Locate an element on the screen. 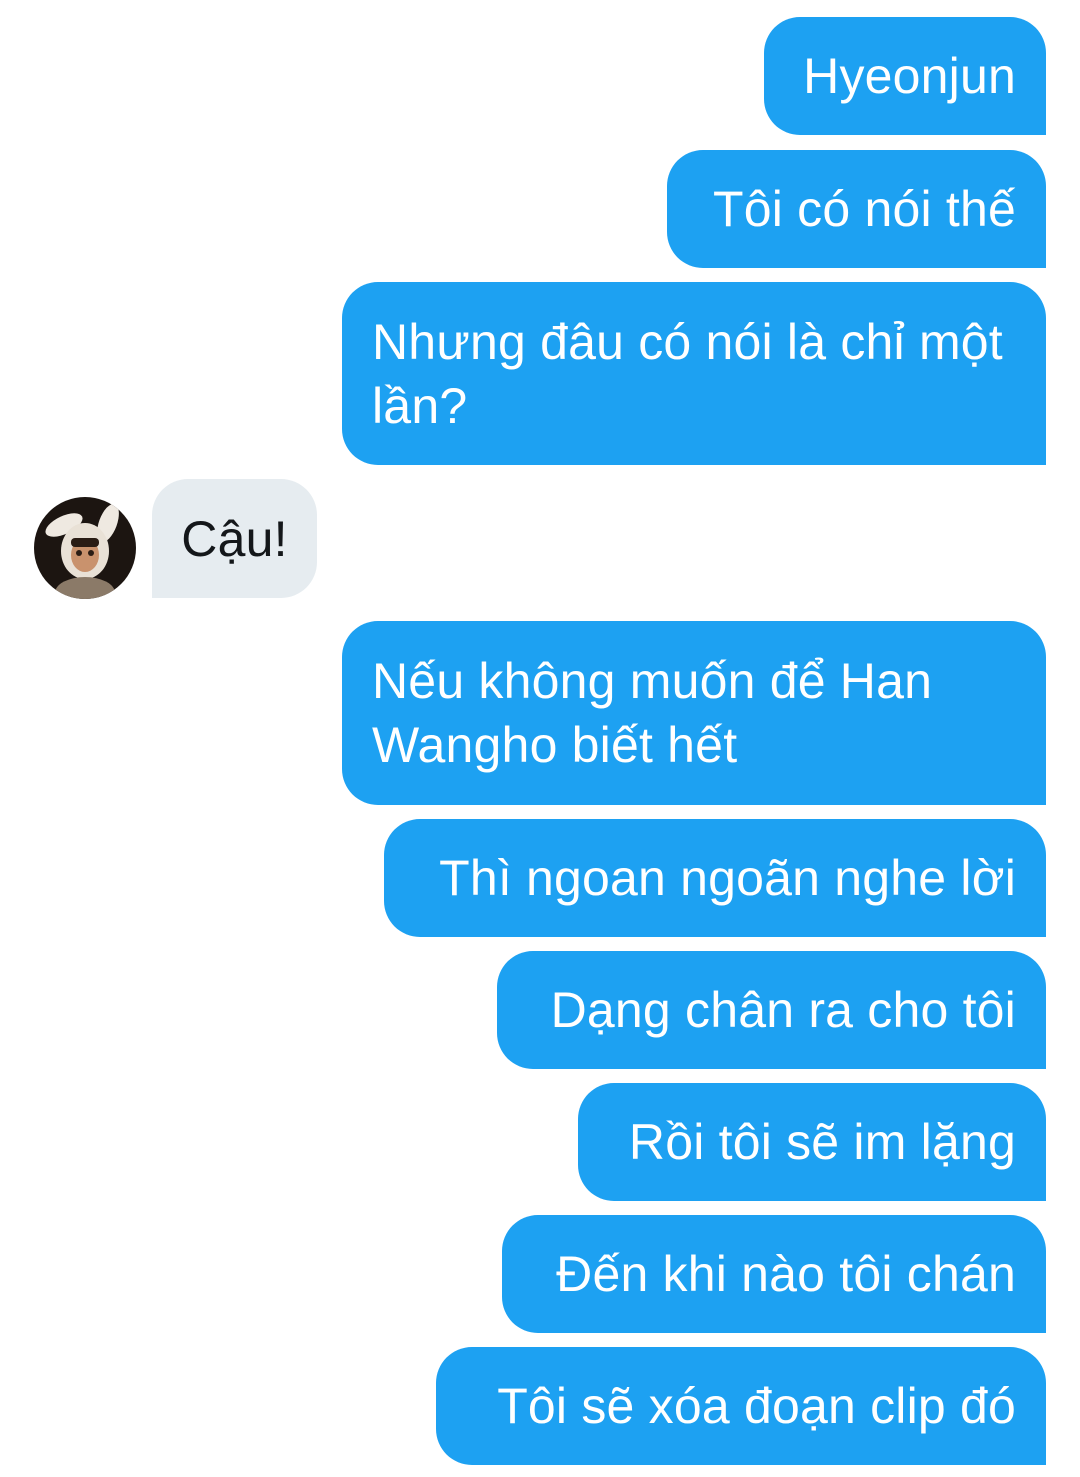  sent-message-bubble: Dạng chân ra cho tôi is located at coordinates (771, 1010).